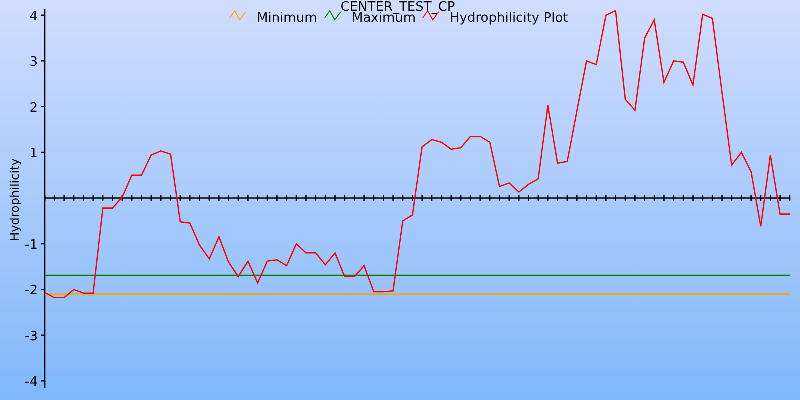  Describe the element at coordinates (31, 245) in the screenshot. I see `y-tick-label: -1` at that location.